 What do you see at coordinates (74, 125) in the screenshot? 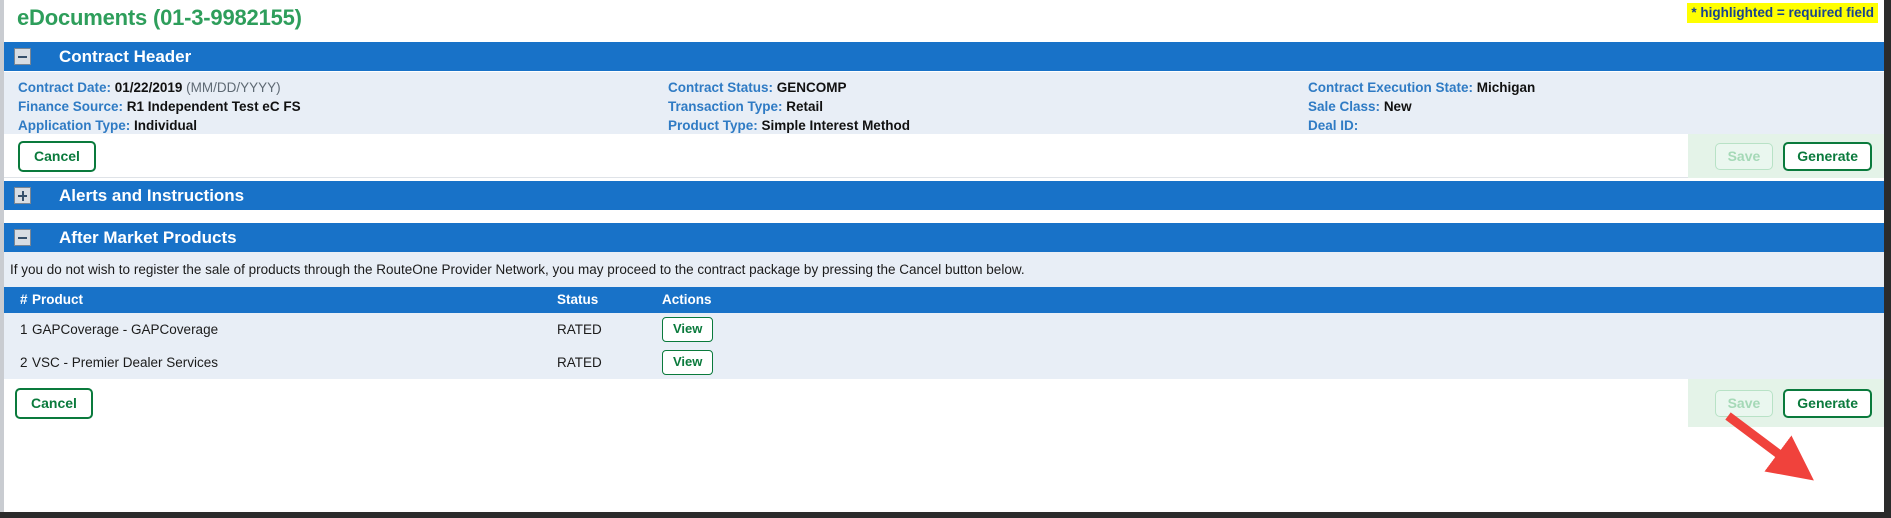
I see `field-label: Application Type:` at bounding box center [74, 125].